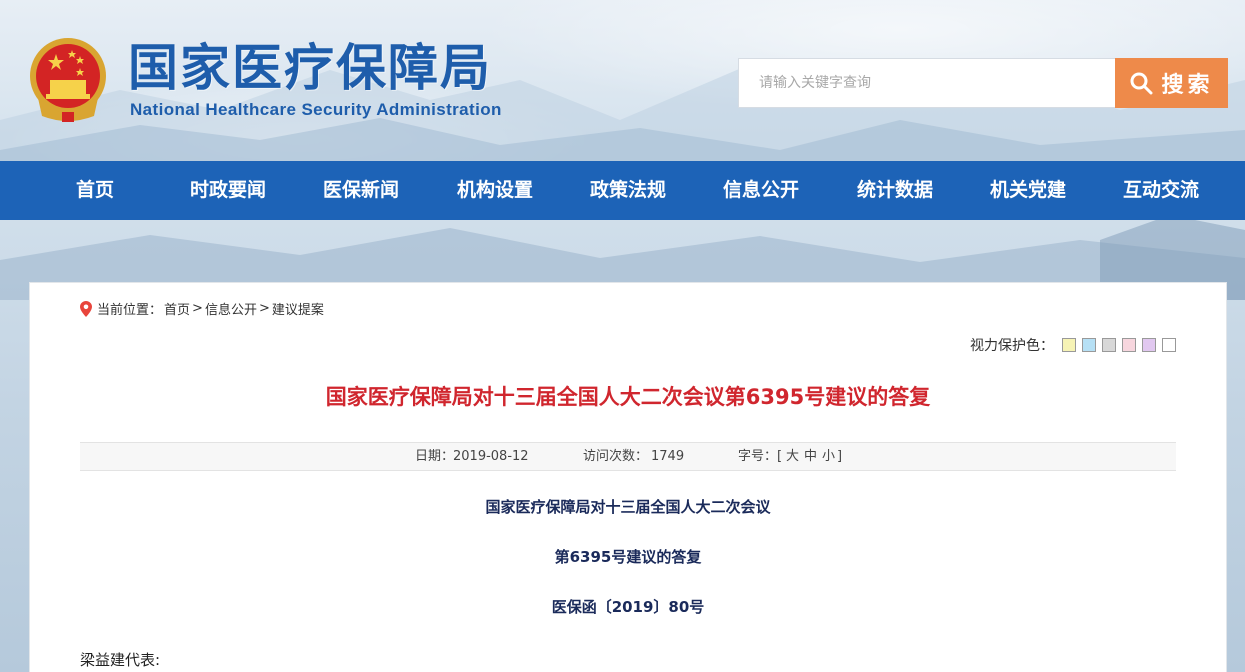  I want to click on breadcrumb-info-disclosure: 信息公开, so click(231, 308).